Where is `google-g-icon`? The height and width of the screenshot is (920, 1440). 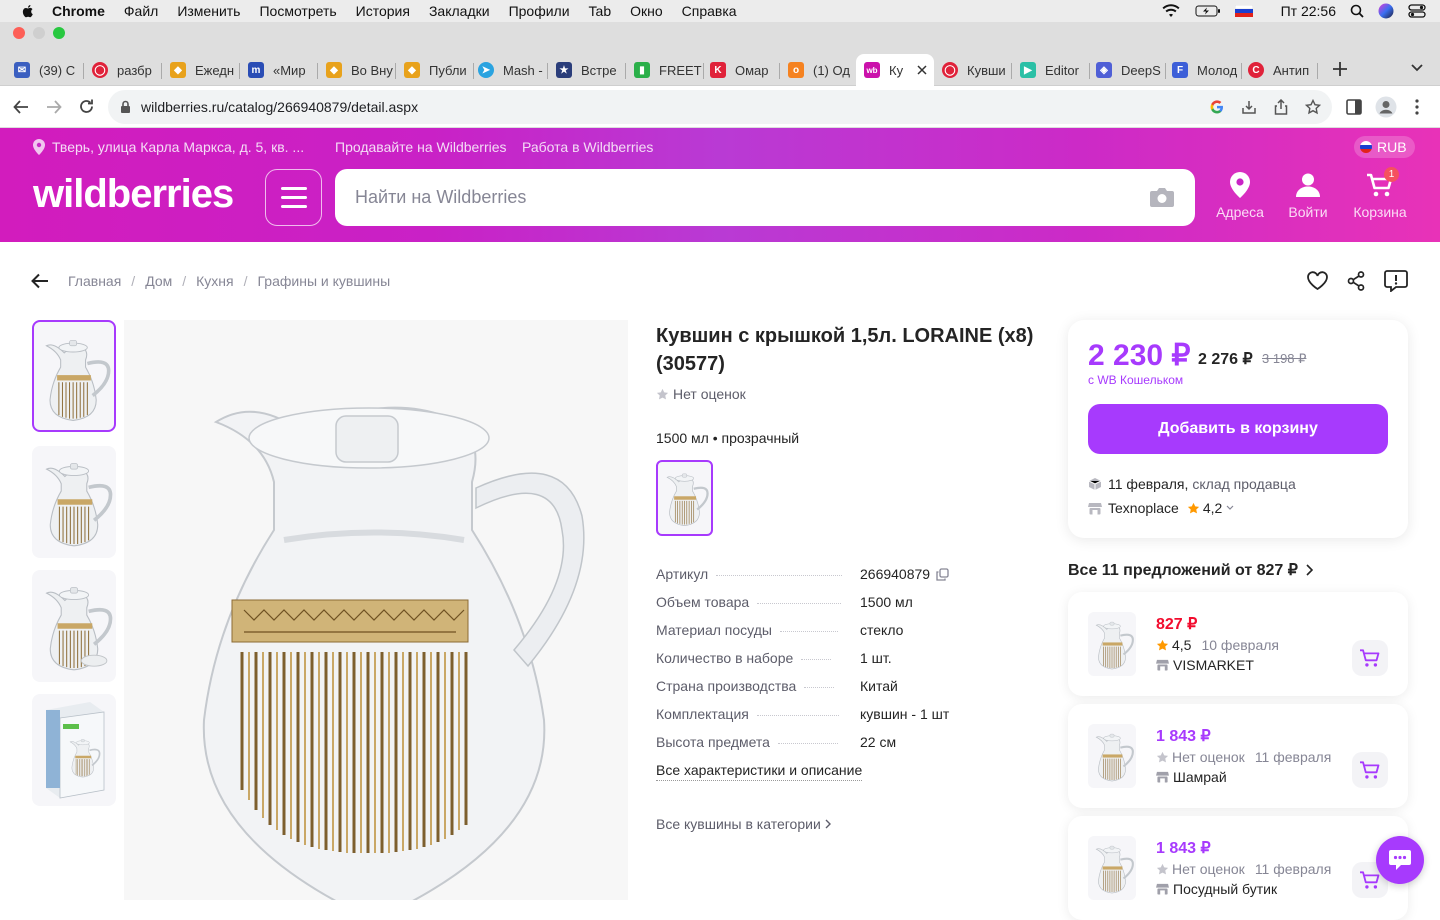 google-g-icon is located at coordinates (1217, 107).